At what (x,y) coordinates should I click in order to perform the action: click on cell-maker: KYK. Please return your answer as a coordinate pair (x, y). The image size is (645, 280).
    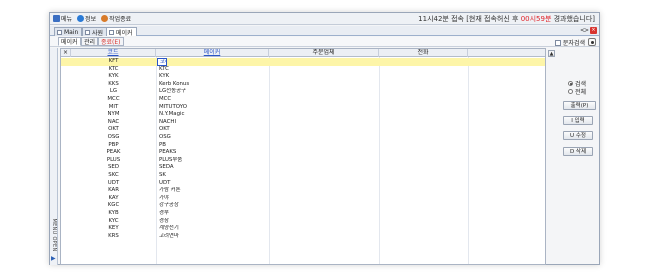
    Looking at the image, I should click on (164, 76).